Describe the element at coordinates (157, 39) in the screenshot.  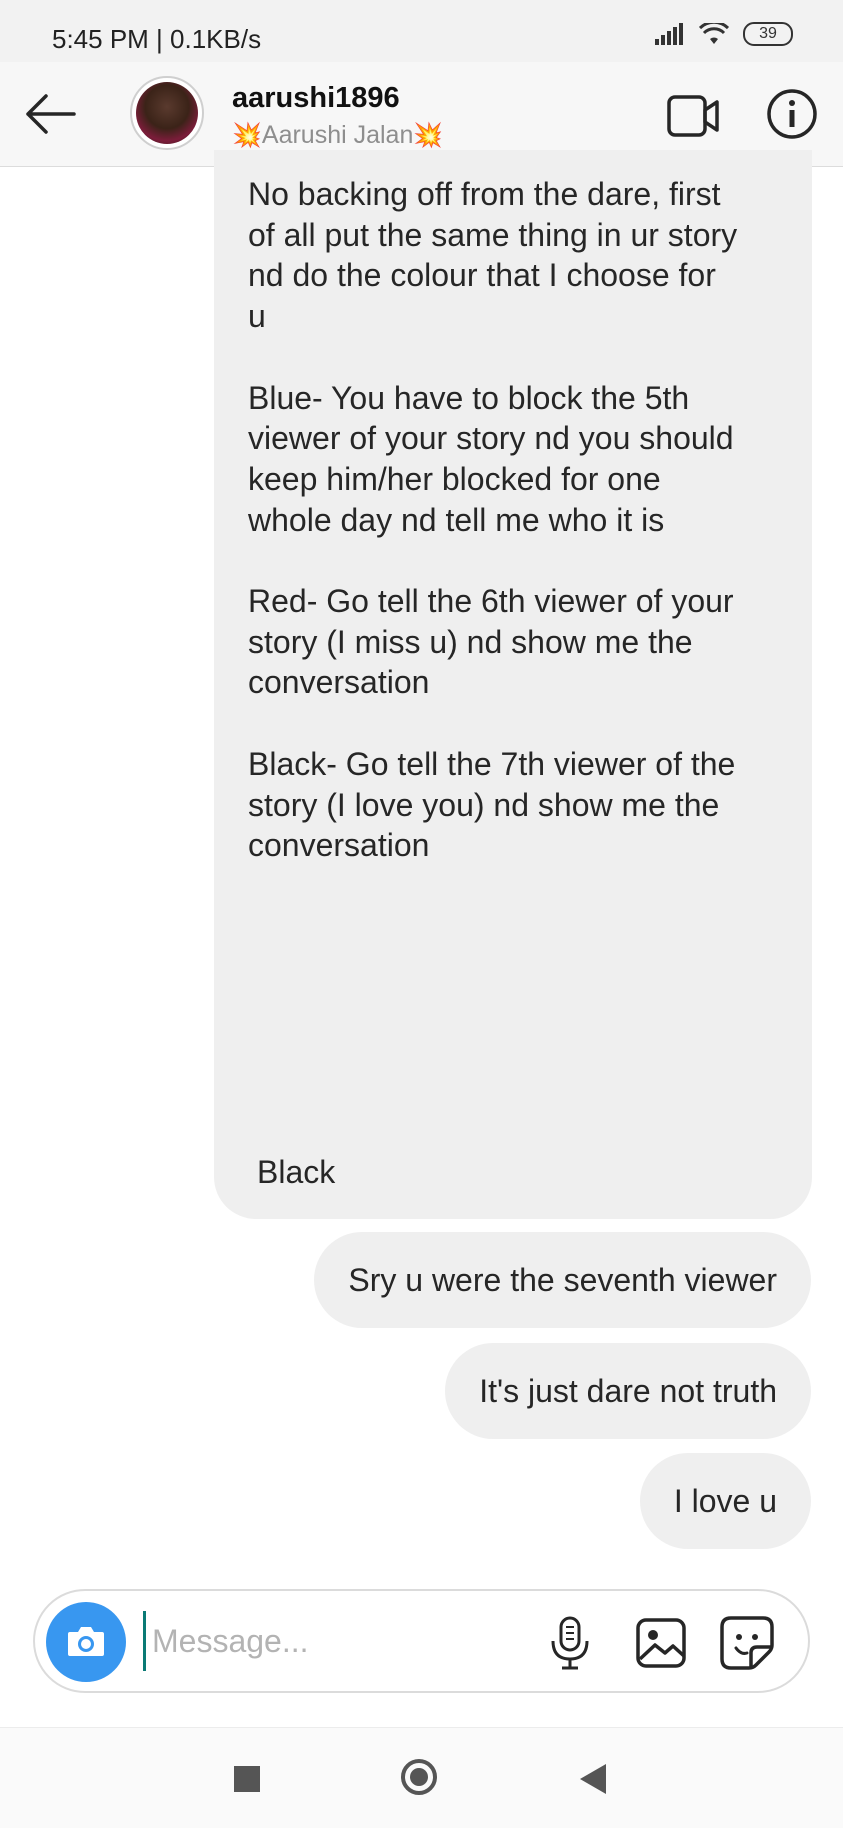
I see `status-time: 5:45 PM | 0.1KB/s` at that location.